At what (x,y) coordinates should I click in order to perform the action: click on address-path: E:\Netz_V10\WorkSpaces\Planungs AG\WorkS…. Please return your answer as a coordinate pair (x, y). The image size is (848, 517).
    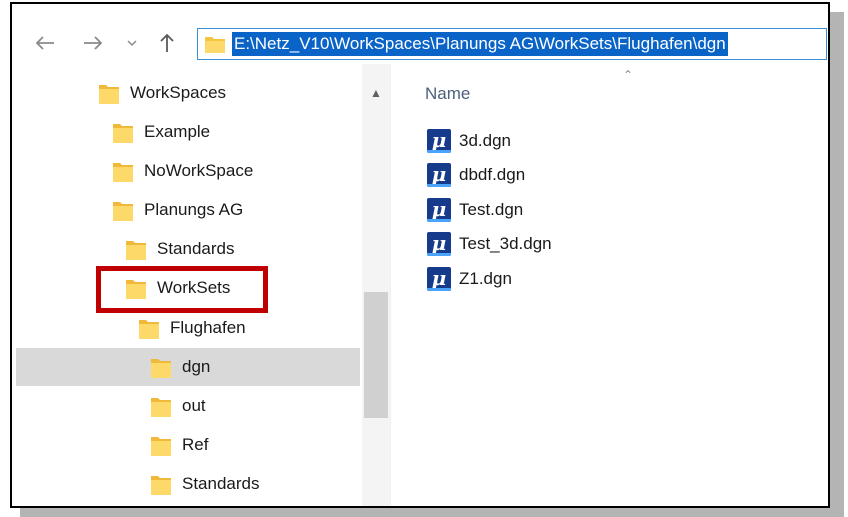
    Looking at the image, I should click on (480, 44).